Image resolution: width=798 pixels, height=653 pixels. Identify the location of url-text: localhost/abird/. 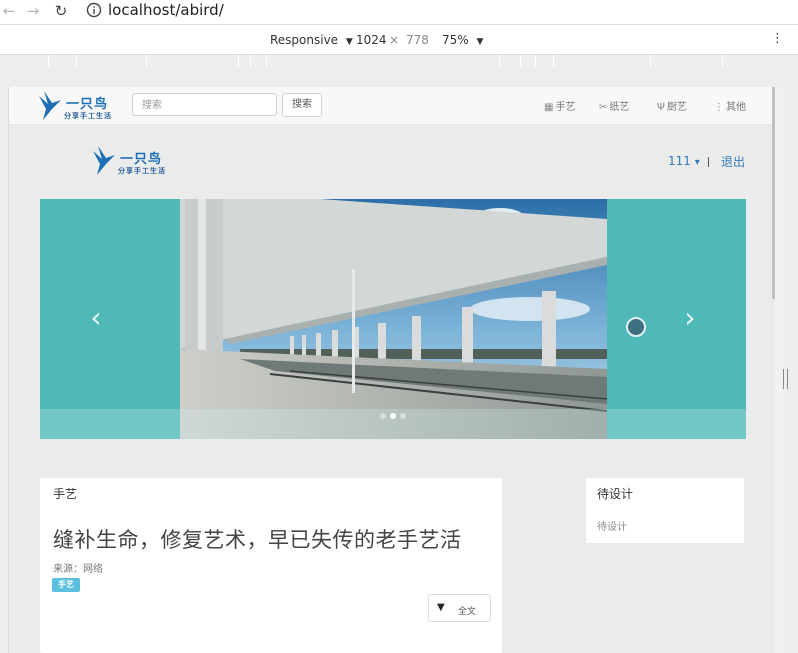
(166, 10).